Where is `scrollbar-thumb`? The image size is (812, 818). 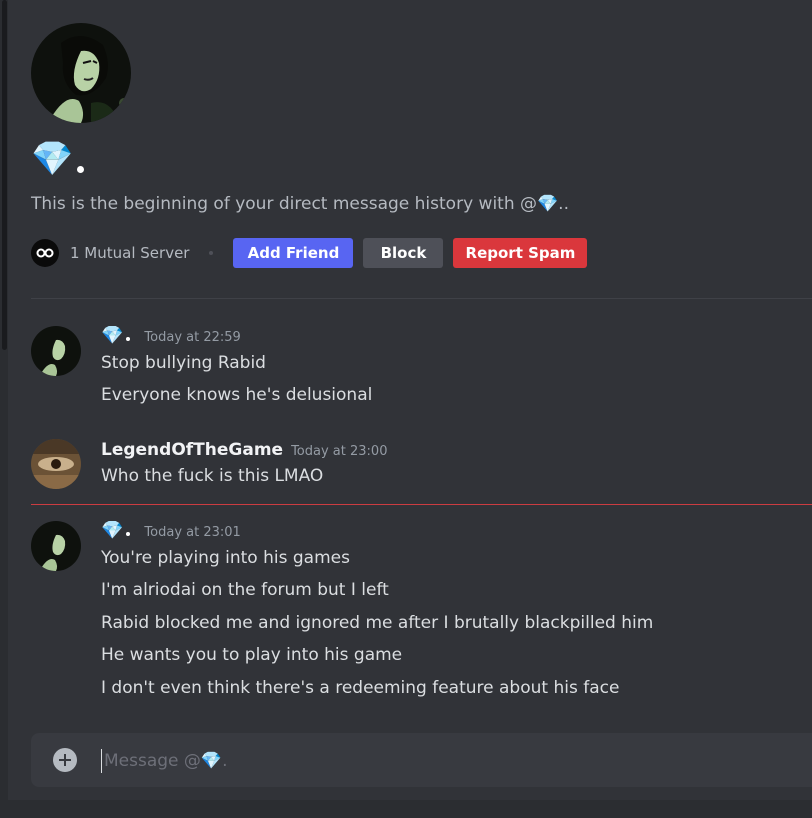 scrollbar-thumb is located at coordinates (4, 175).